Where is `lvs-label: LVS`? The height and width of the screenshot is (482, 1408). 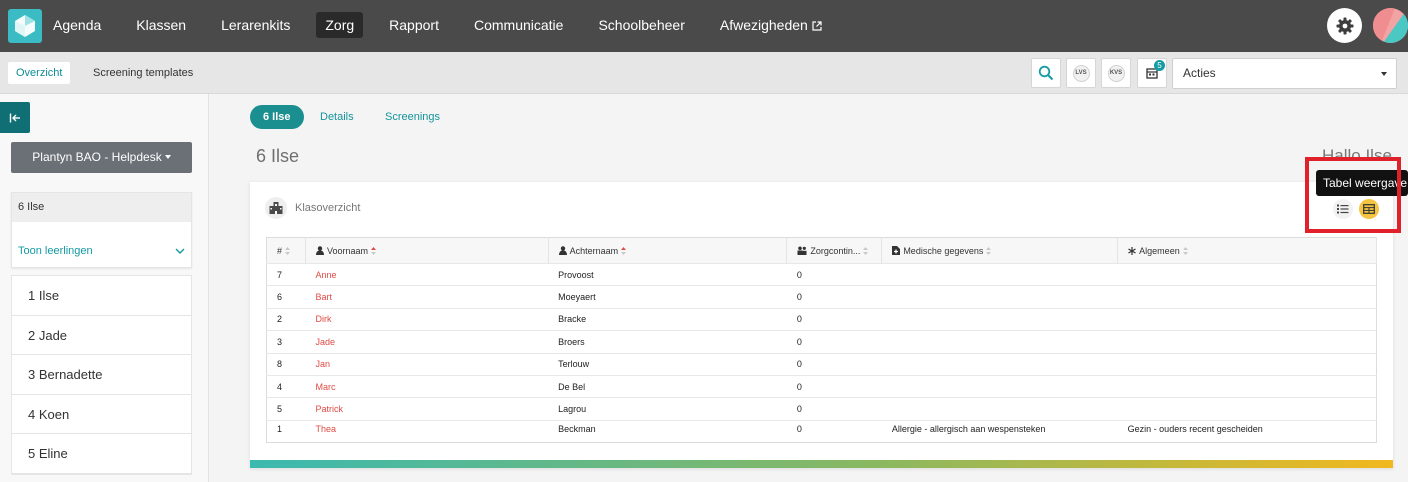
lvs-label: LVS is located at coordinates (1081, 73).